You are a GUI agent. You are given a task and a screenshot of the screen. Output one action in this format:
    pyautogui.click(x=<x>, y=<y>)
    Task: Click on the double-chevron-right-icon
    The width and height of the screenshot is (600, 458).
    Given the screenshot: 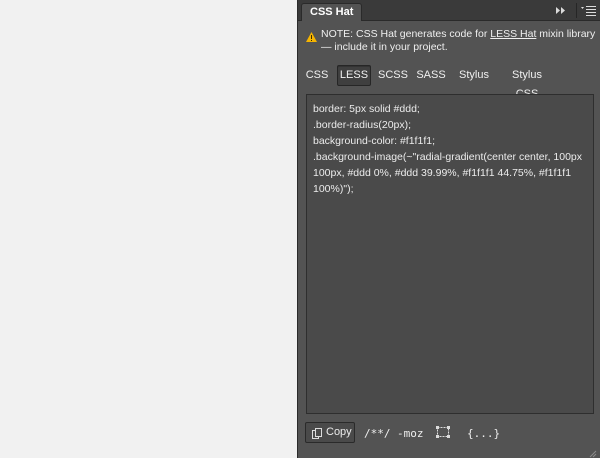 What is the action you would take?
    pyautogui.click(x=561, y=10)
    